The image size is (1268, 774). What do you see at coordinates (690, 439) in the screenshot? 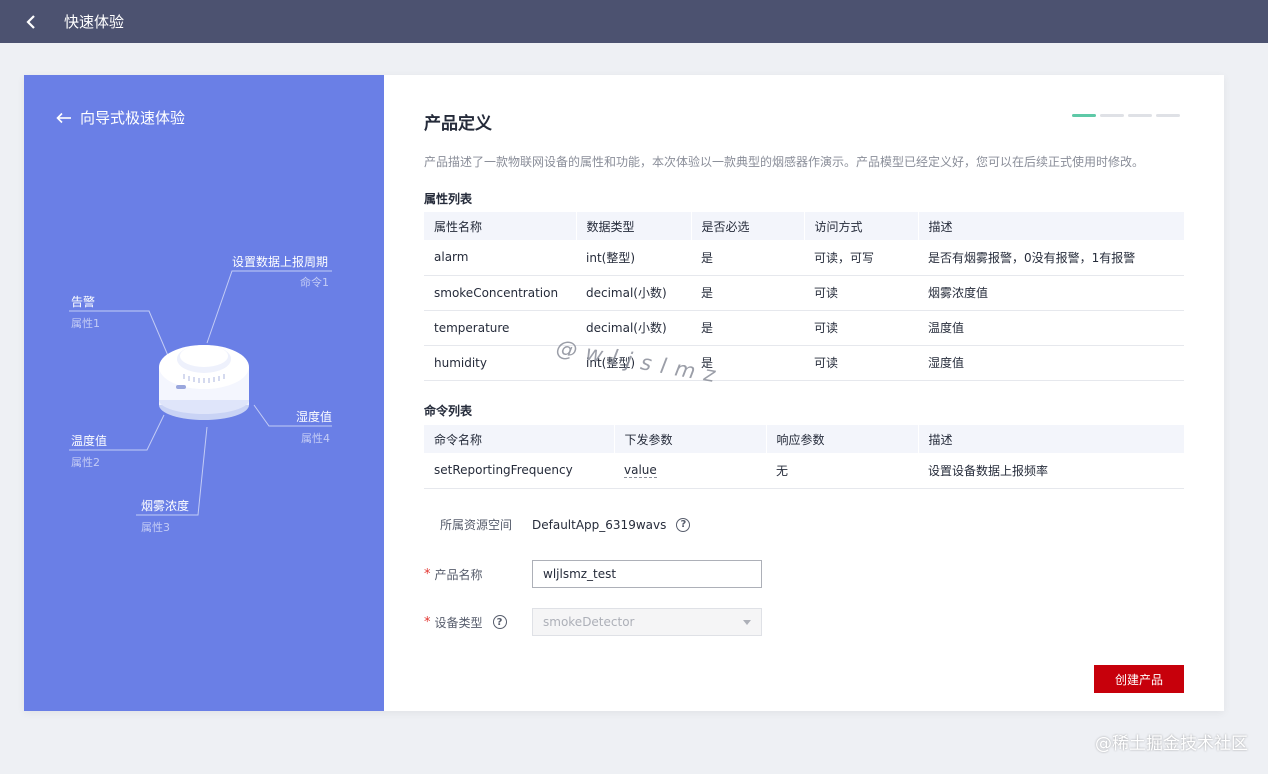
I see `column-header: 下发参数` at bounding box center [690, 439].